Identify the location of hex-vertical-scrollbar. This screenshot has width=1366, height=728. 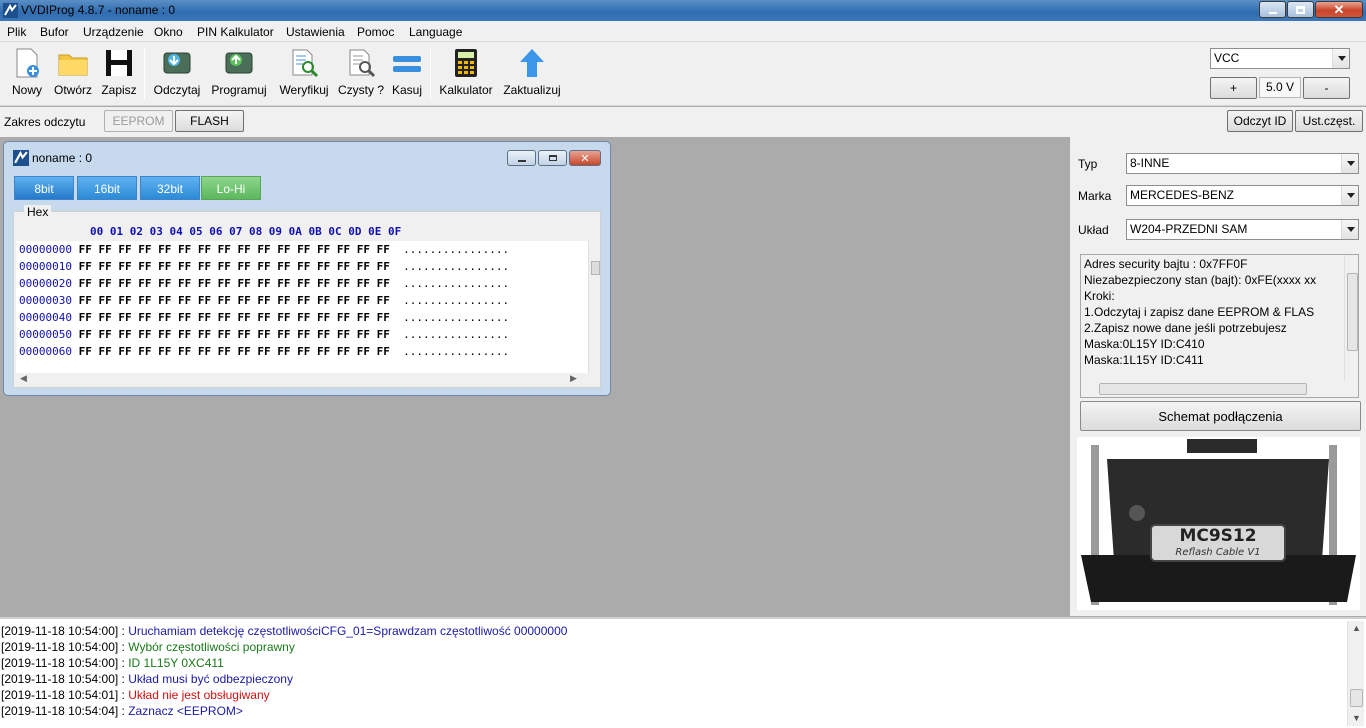
(594, 307).